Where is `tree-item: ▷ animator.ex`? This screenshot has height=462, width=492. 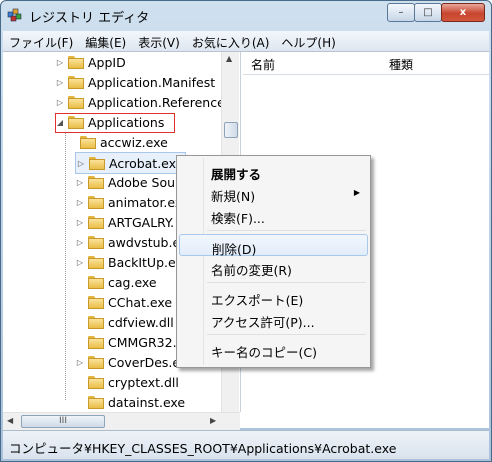
tree-item: ▷ animator.ex is located at coordinates (128, 202).